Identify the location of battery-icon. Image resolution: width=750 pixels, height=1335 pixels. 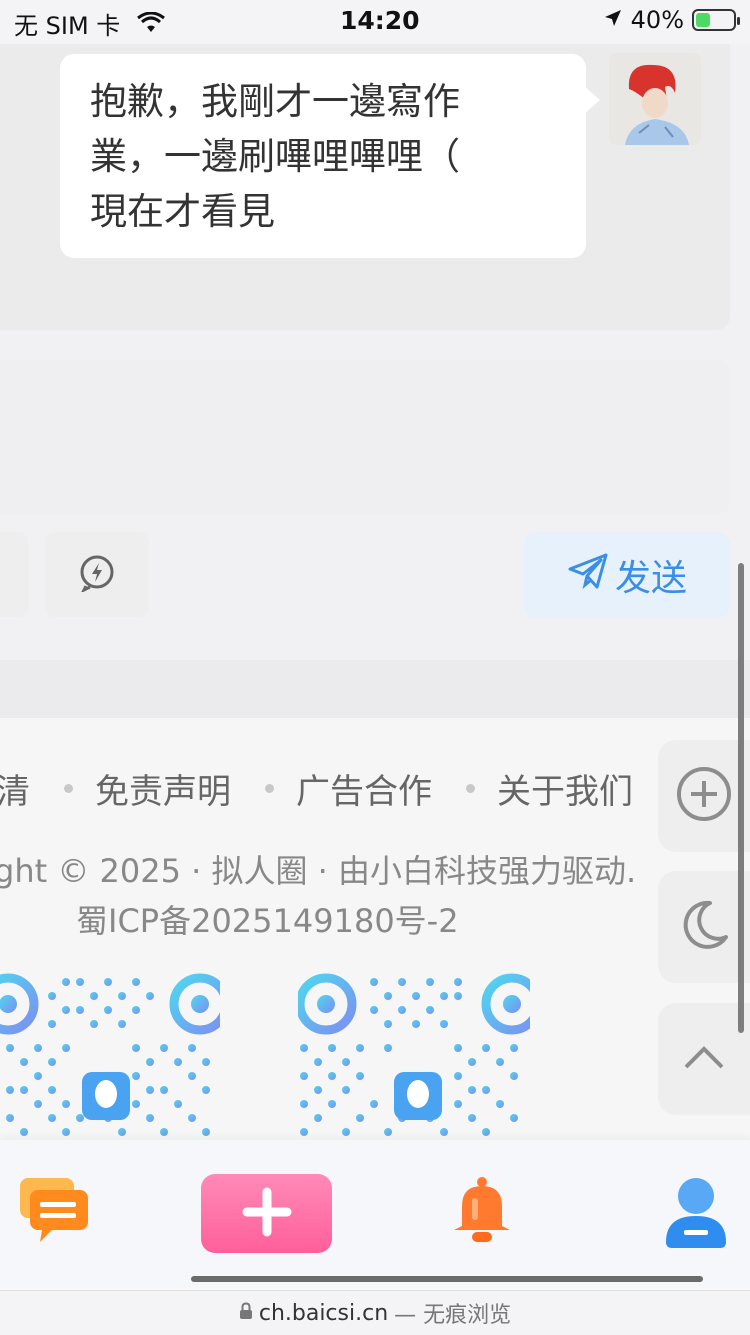
(716, 20).